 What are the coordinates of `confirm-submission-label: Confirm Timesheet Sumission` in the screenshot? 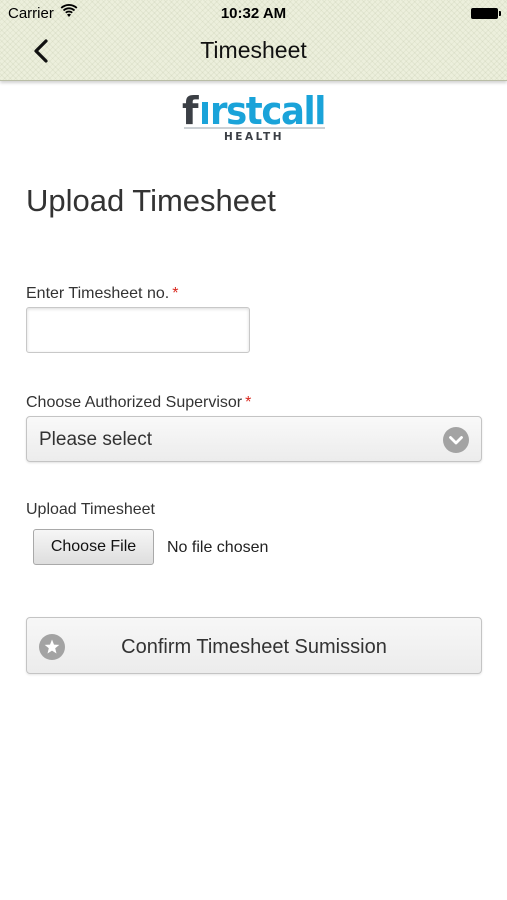 It's located at (254, 647).